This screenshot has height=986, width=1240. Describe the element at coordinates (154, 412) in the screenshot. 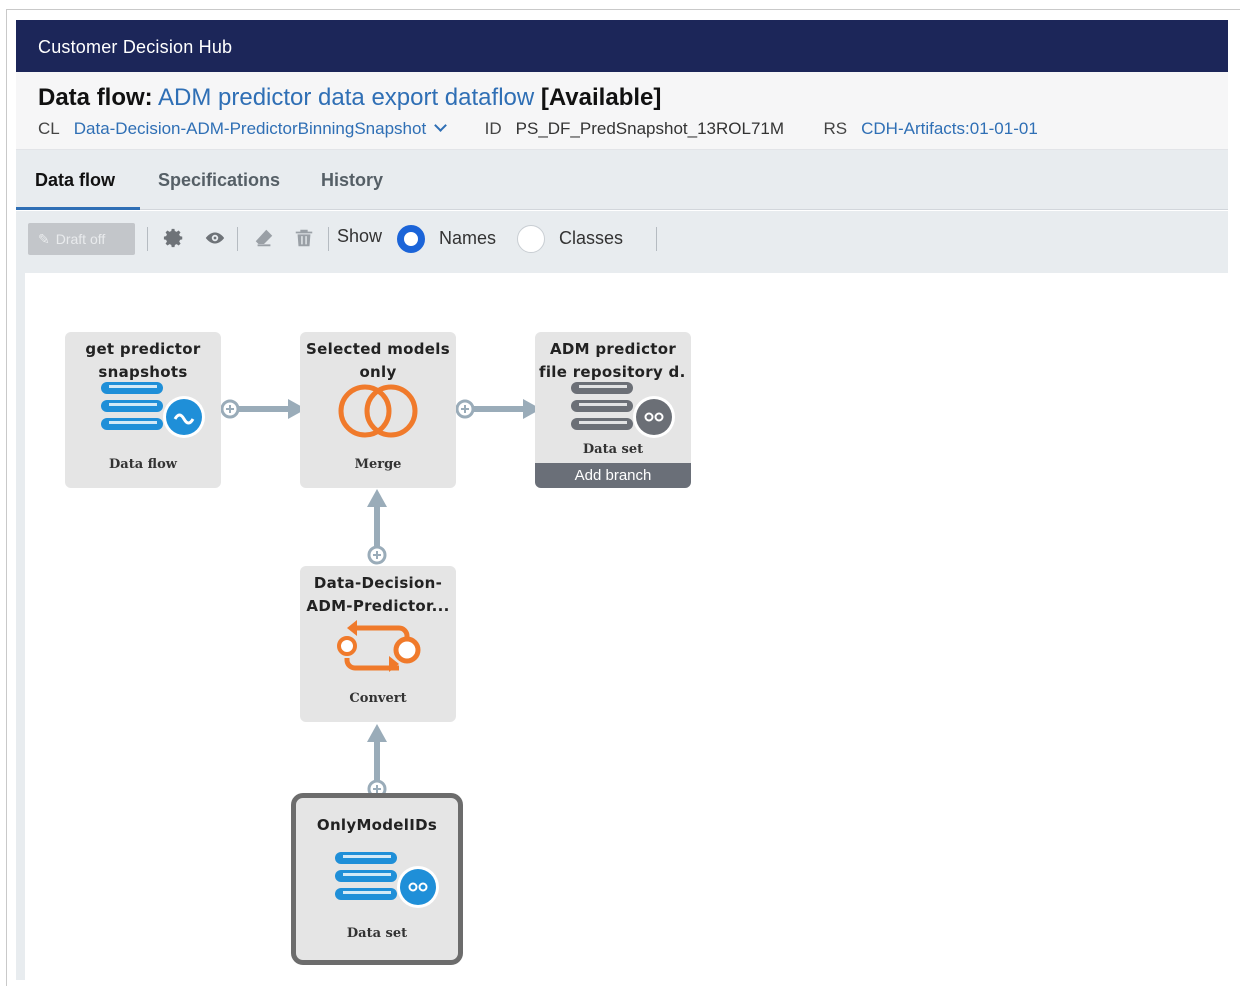

I see `dataflow-icon` at that location.